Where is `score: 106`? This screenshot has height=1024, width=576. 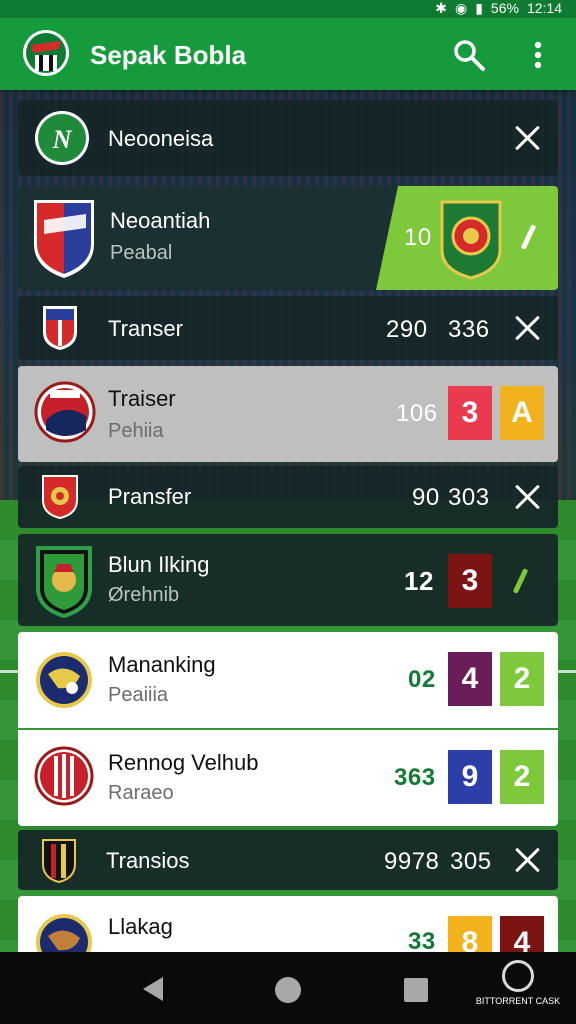
score: 106 is located at coordinates (417, 413).